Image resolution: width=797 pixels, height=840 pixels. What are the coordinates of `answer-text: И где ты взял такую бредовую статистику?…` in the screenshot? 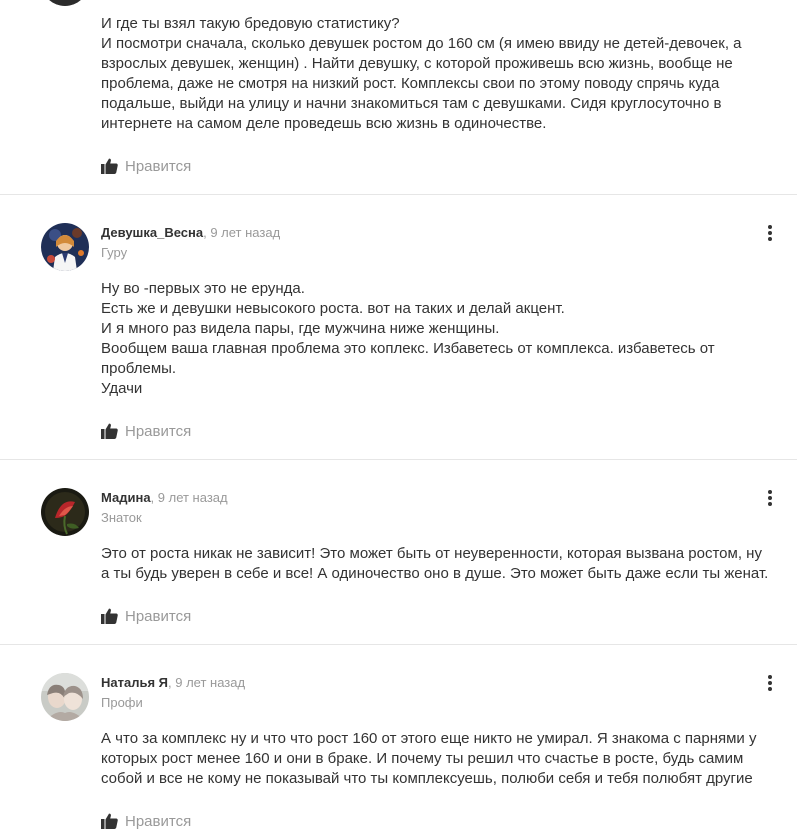 It's located at (436, 74).